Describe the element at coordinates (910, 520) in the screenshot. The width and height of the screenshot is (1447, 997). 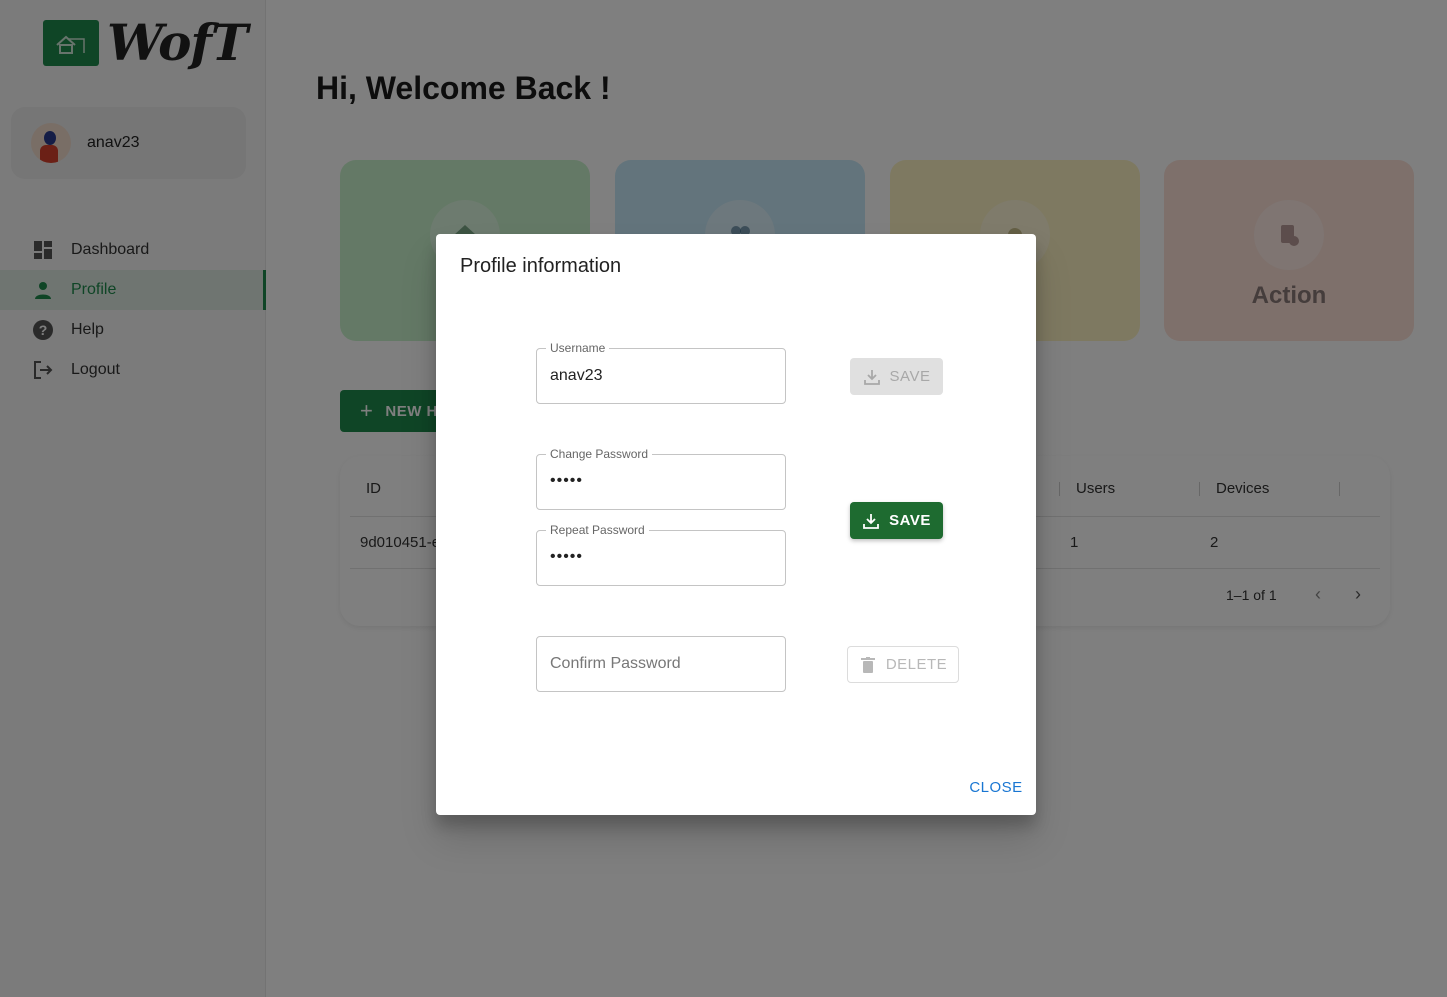
I see `save-password-label: SAVE` at that location.